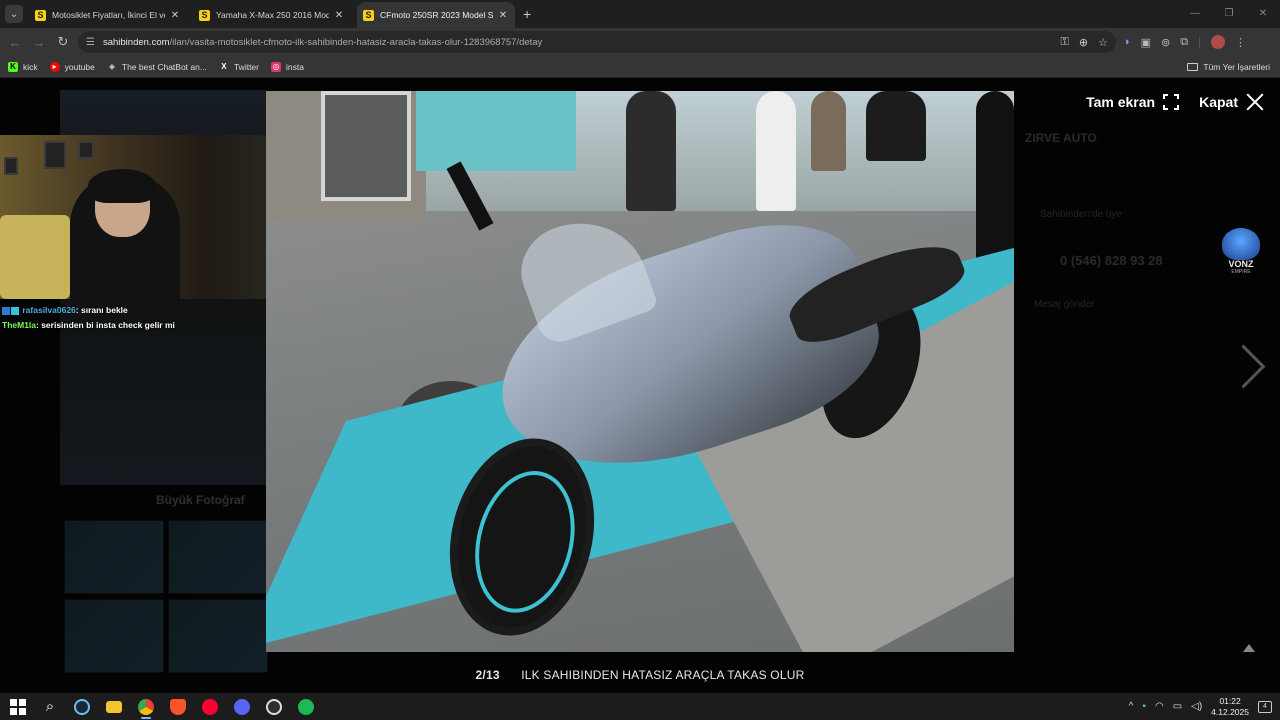 This screenshot has height=720, width=1280. Describe the element at coordinates (1249, 648) in the screenshot. I see `scroll-top-icon` at that location.